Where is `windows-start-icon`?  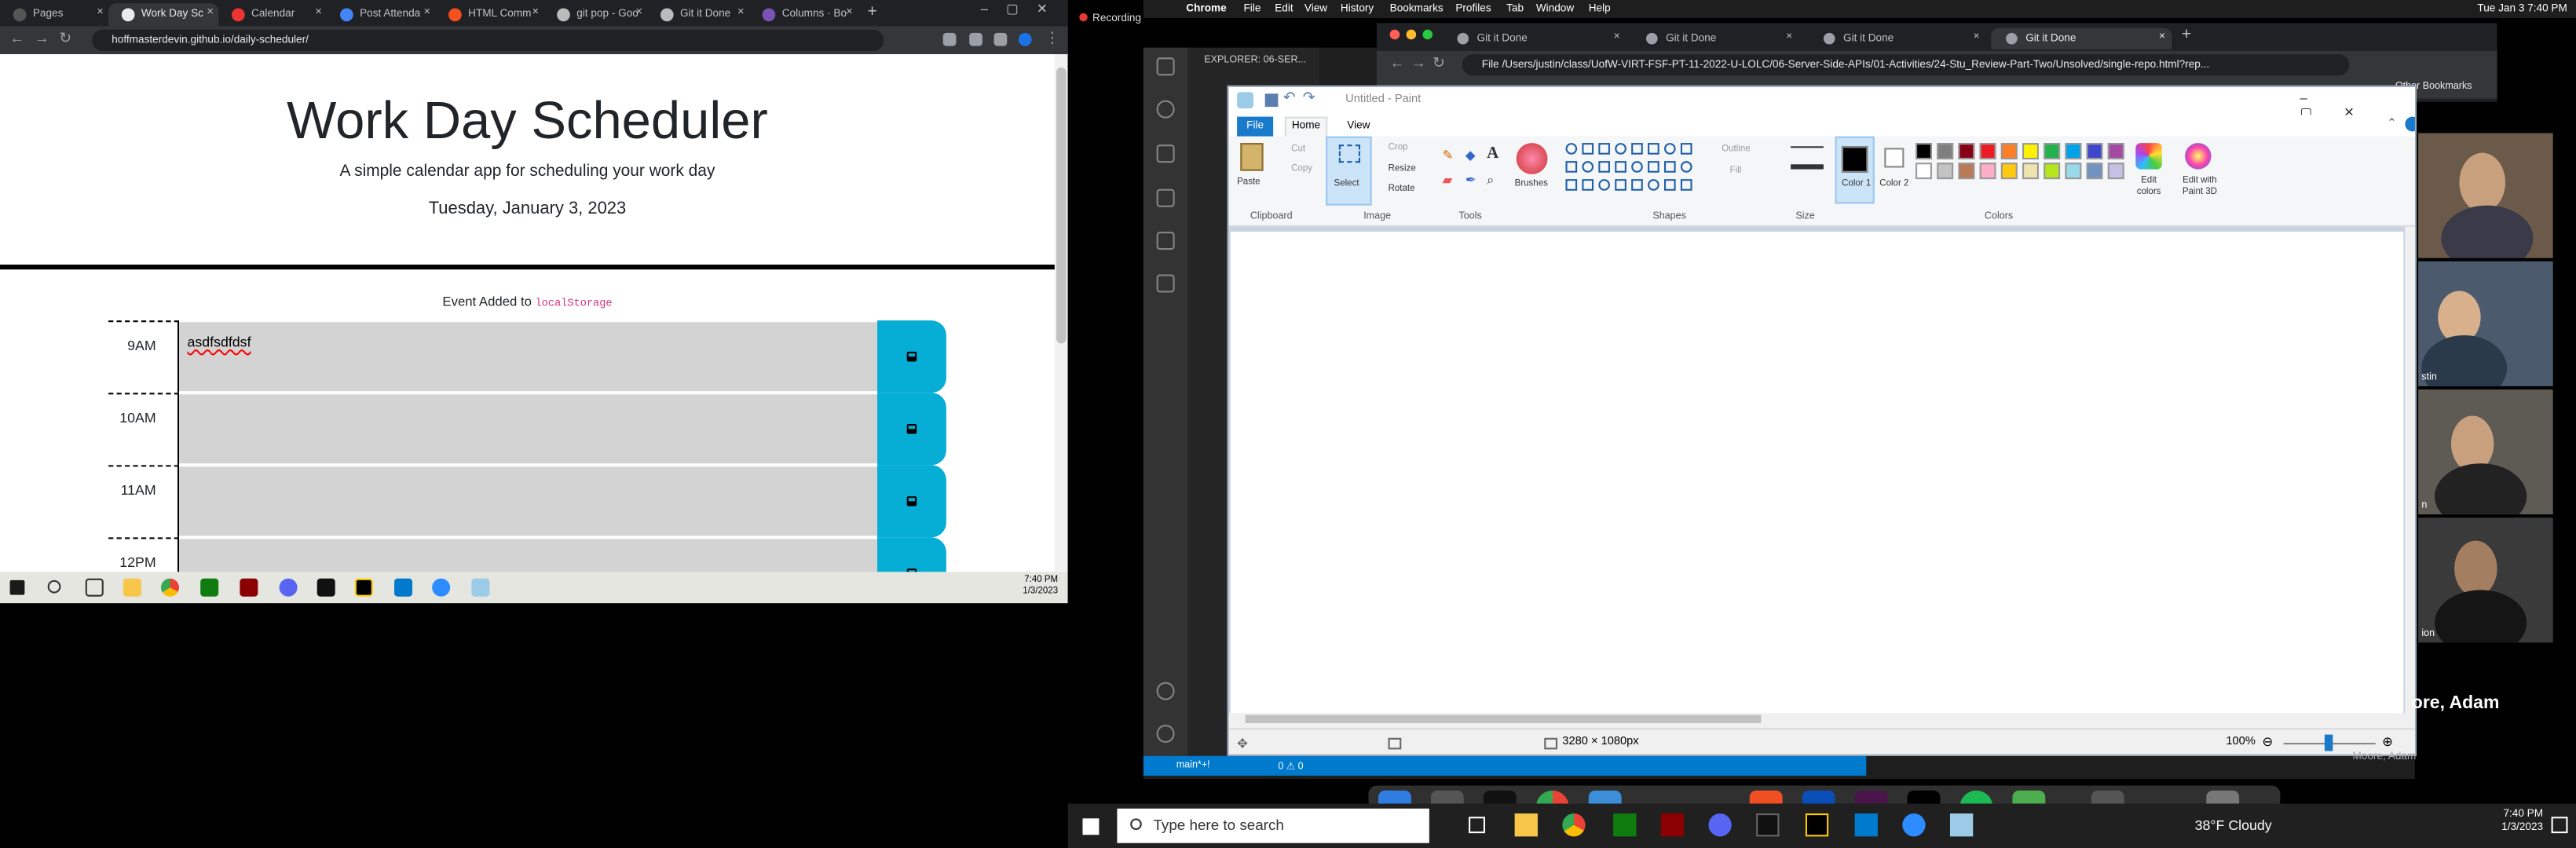 windows-start-icon is located at coordinates (1091, 827).